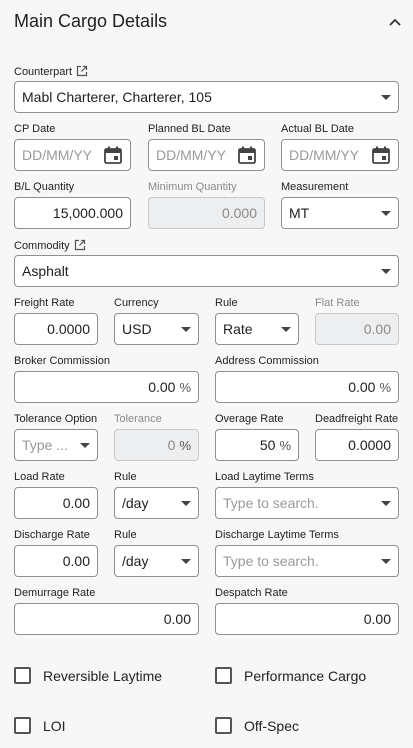 The image size is (413, 748). What do you see at coordinates (35, 129) in the screenshot?
I see `cp-date-label: CP Date` at bounding box center [35, 129].